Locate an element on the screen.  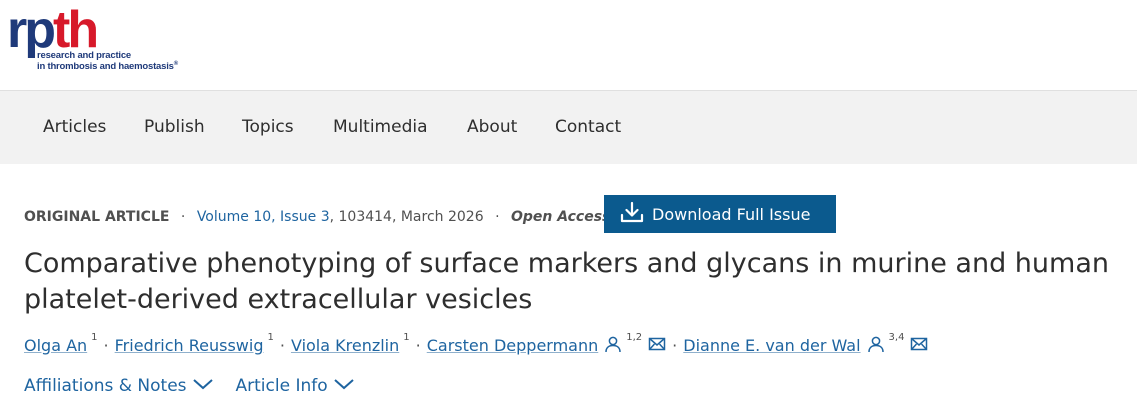
affiliations-notes-label: Affiliations & Notes is located at coordinates (105, 386).